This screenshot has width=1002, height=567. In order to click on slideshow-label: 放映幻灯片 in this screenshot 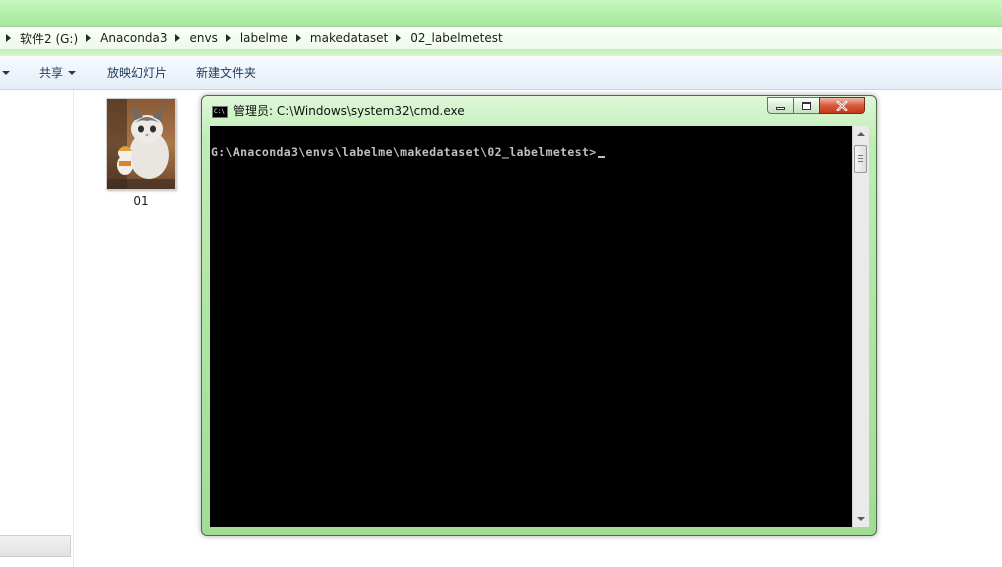, I will do `click(137, 73)`.